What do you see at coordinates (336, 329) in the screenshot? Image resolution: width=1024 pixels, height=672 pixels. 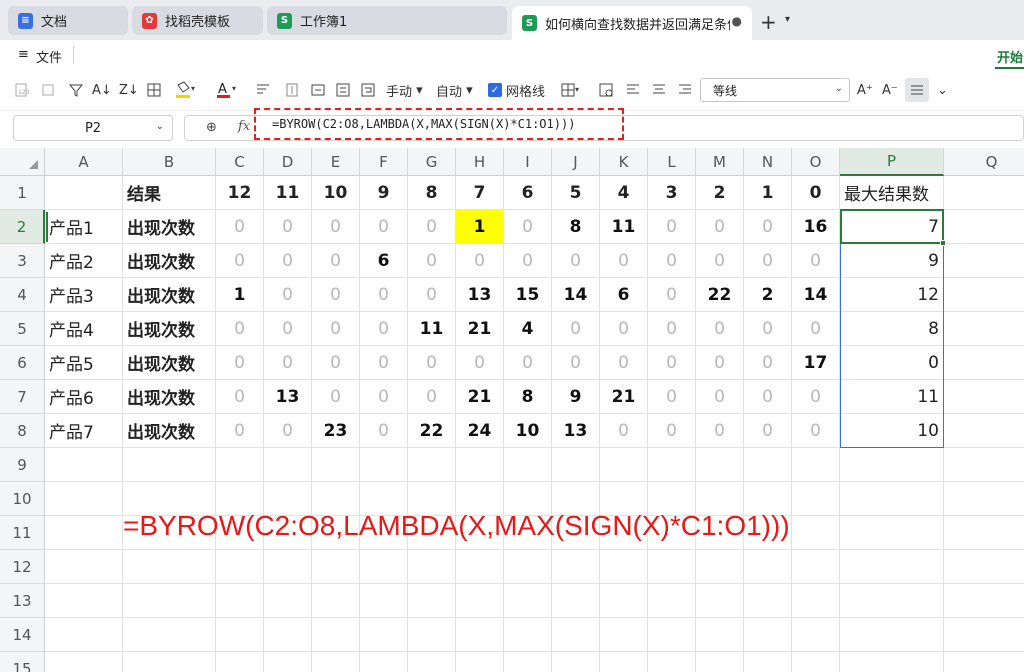 I see `cell-E5: 0` at bounding box center [336, 329].